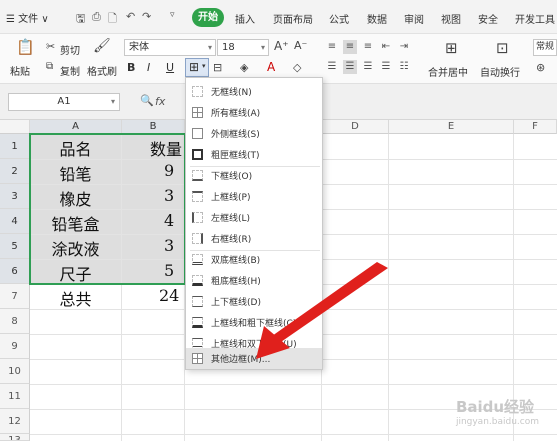  What do you see at coordinates (102, 70) in the screenshot?
I see `format-painter-button: 格式刷` at bounding box center [102, 70].